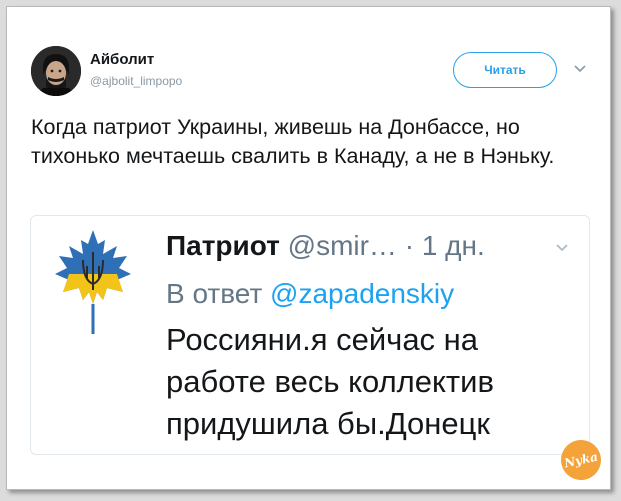 Image resolution: width=621 pixels, height=501 pixels. I want to click on reply-context: В ответ @zapadenskiy, so click(310, 294).